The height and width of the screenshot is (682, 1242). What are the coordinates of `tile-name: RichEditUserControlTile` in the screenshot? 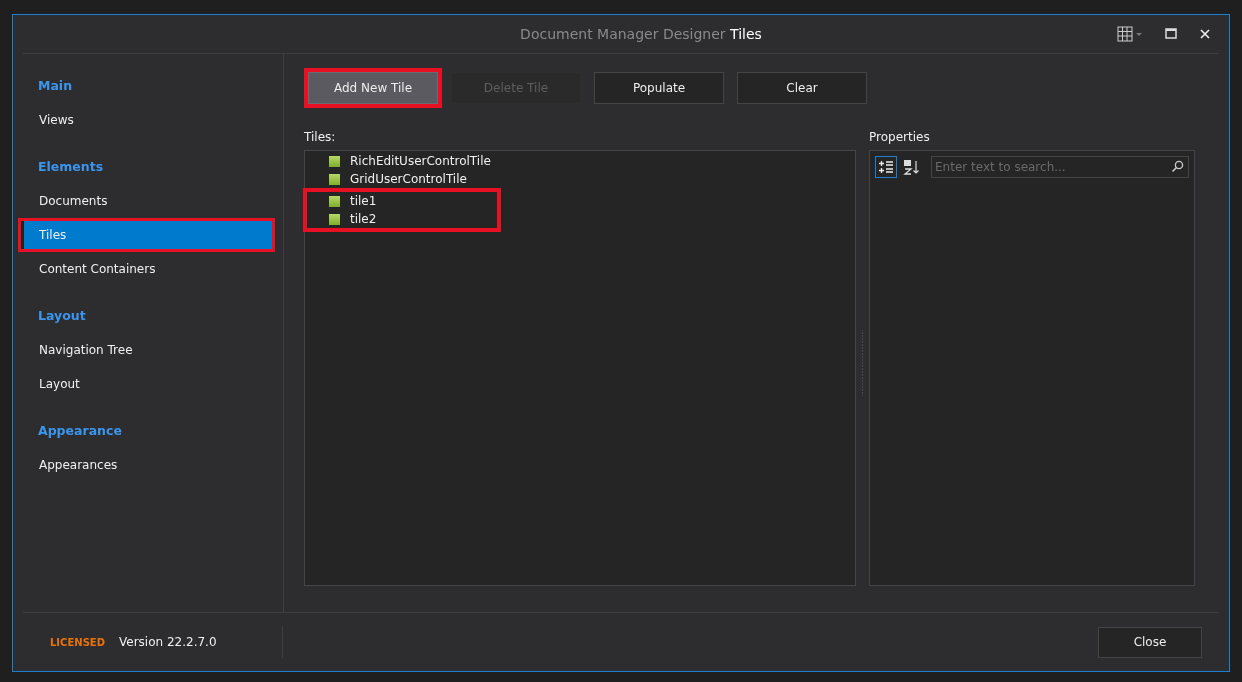 It's located at (420, 161).